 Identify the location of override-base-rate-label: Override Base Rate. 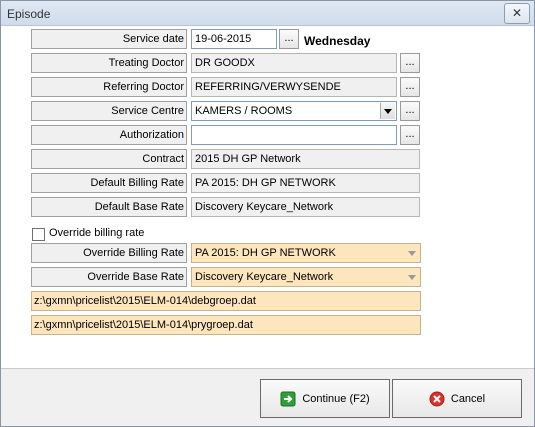
(109, 277).